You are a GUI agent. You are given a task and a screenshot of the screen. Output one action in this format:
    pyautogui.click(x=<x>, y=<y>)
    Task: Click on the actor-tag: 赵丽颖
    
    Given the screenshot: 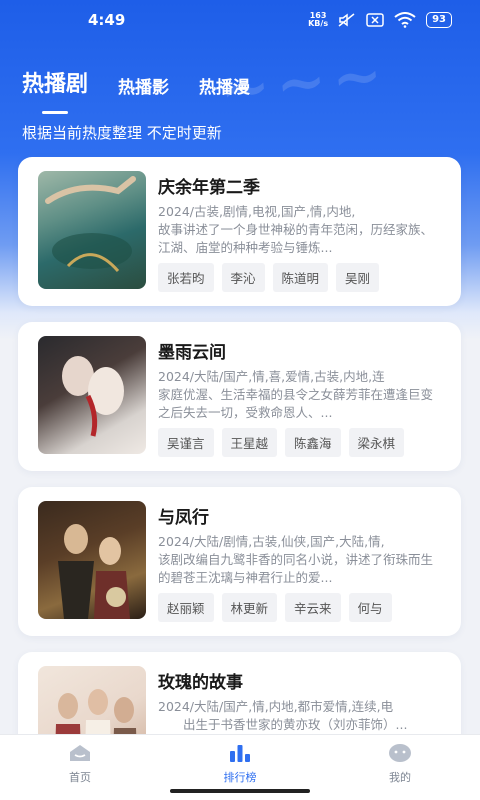 What is the action you would take?
    pyautogui.click(x=186, y=607)
    